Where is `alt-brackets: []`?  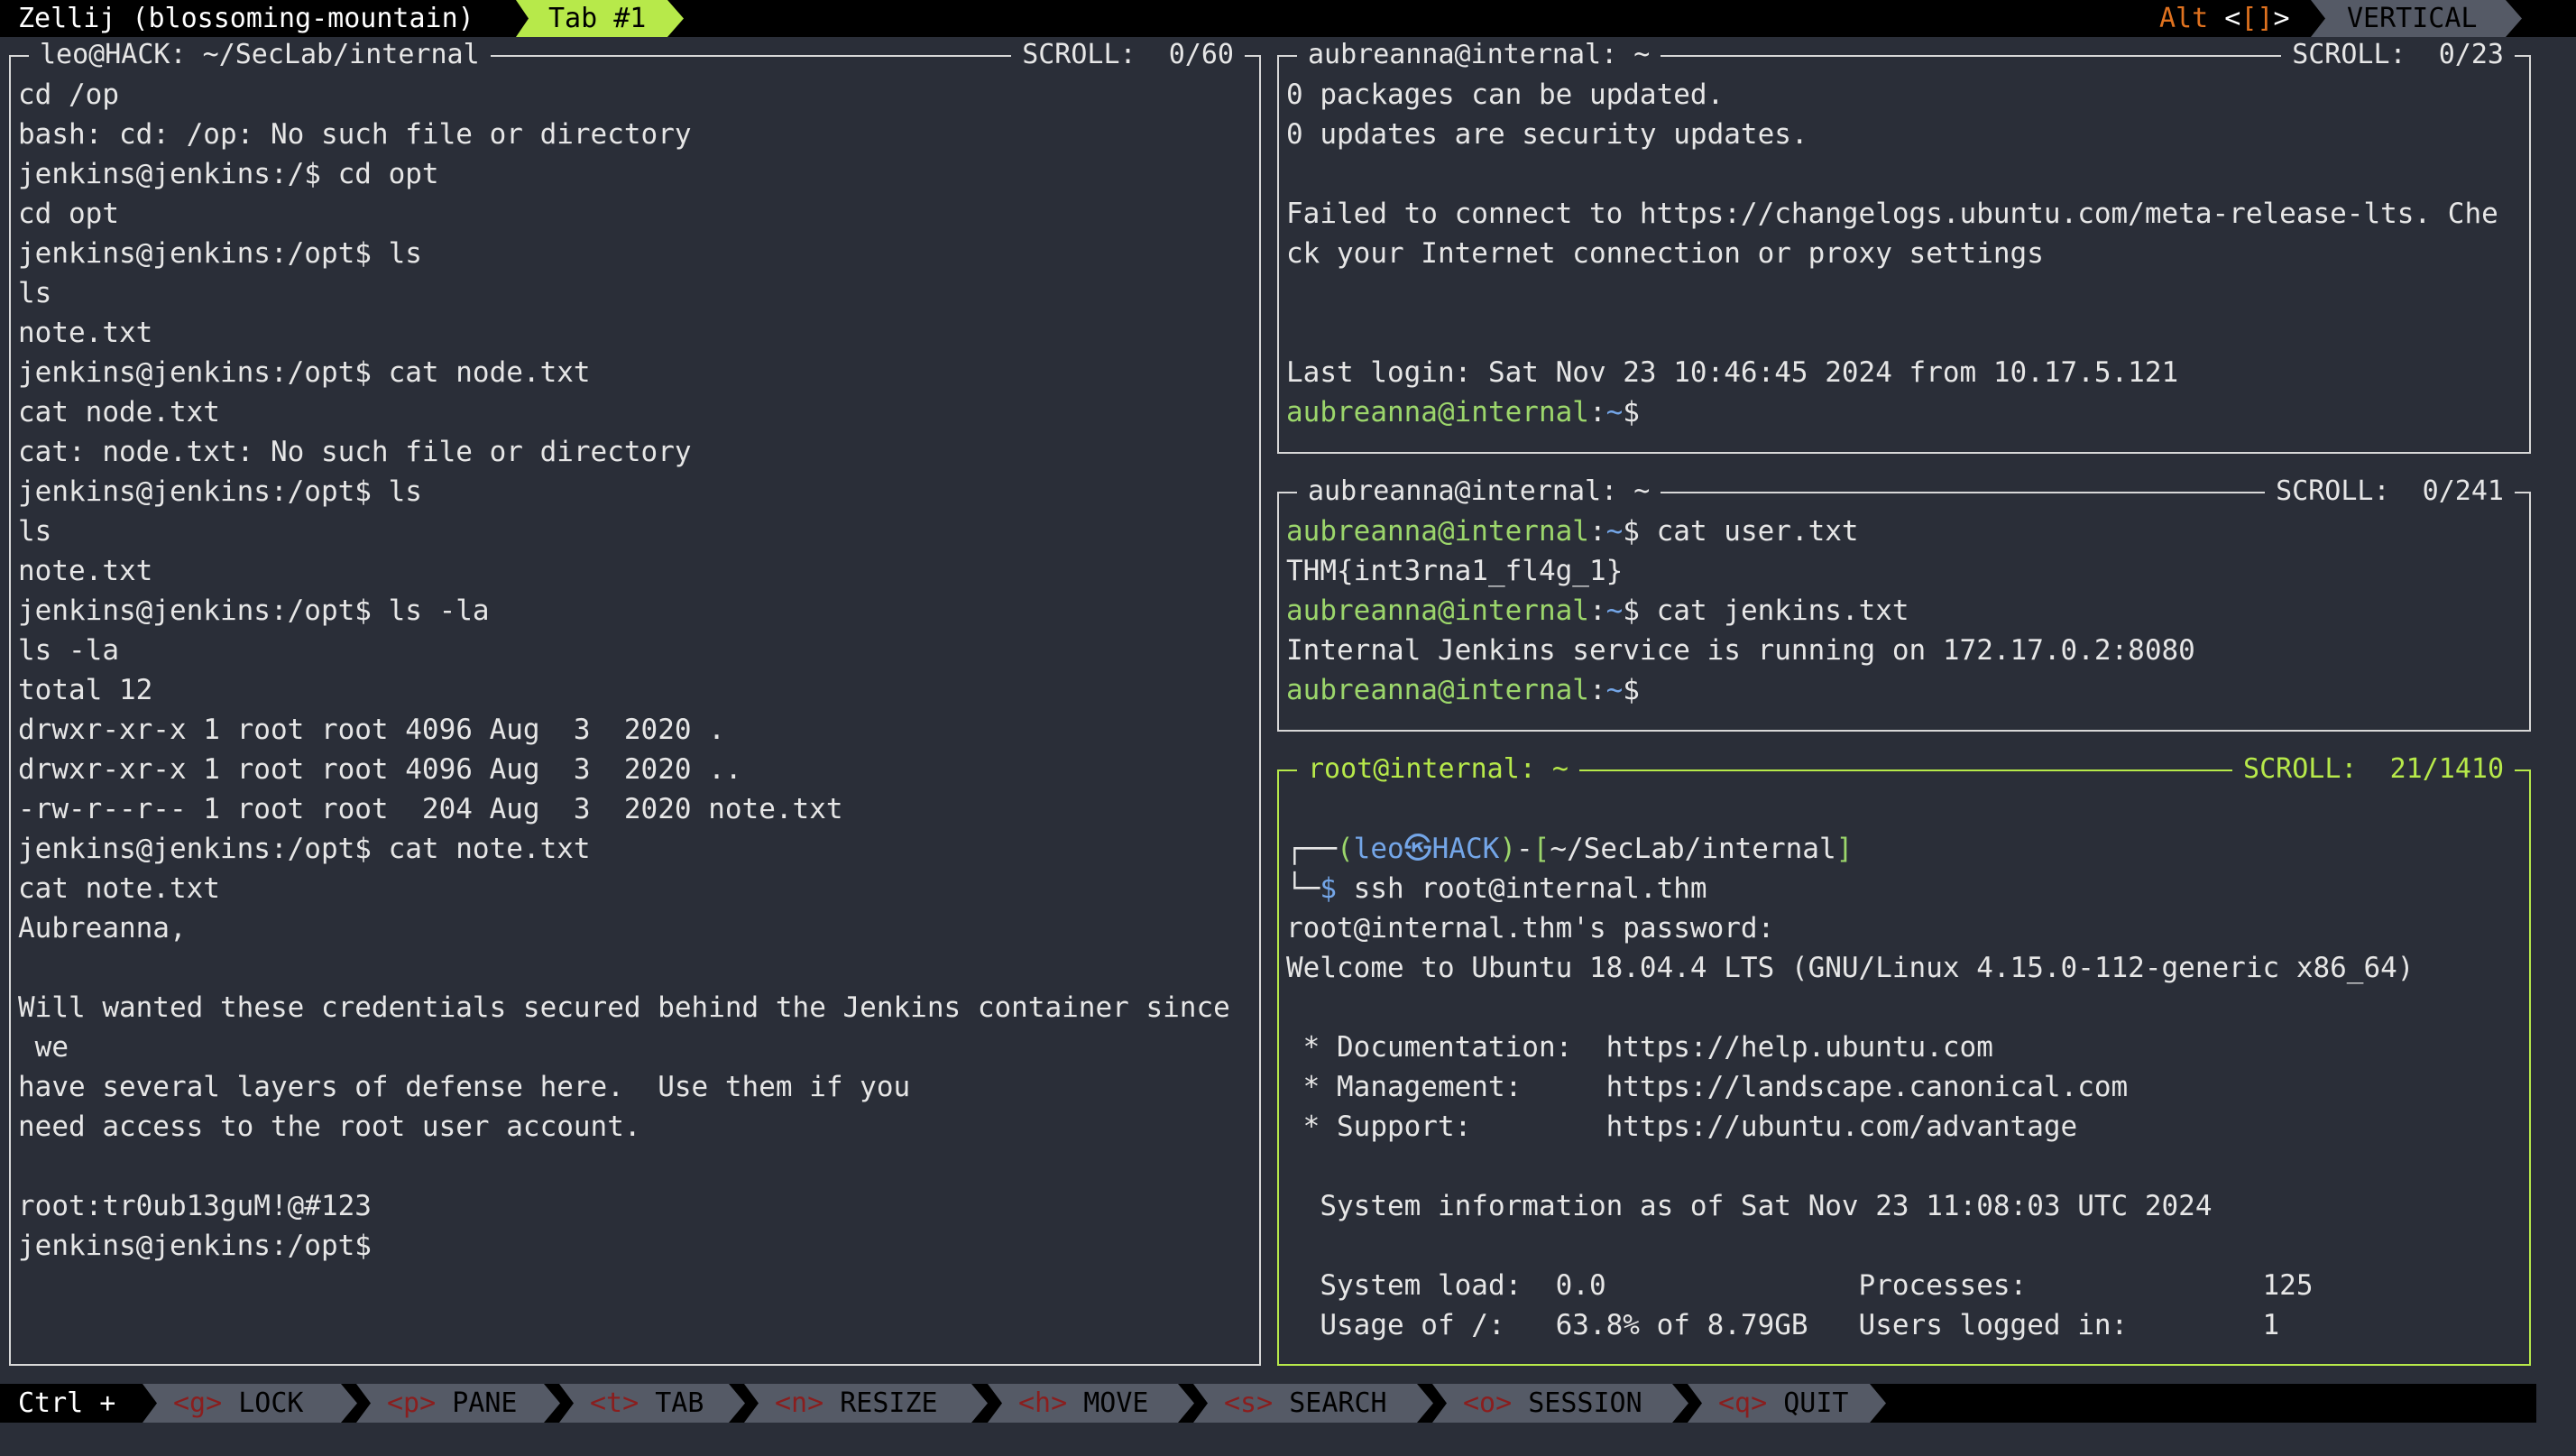 alt-brackets: [] is located at coordinates (2257, 18).